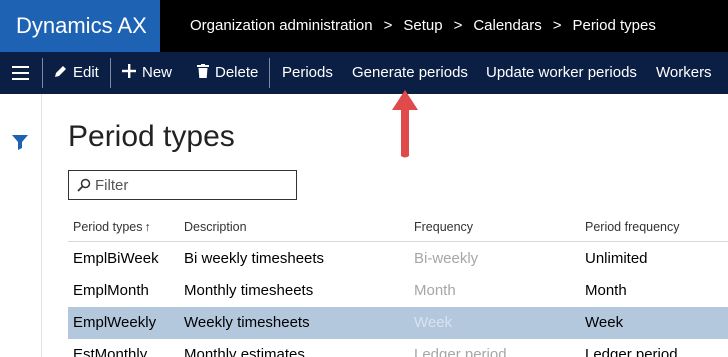 The image size is (728, 357). I want to click on edit-label: Edit, so click(86, 72).